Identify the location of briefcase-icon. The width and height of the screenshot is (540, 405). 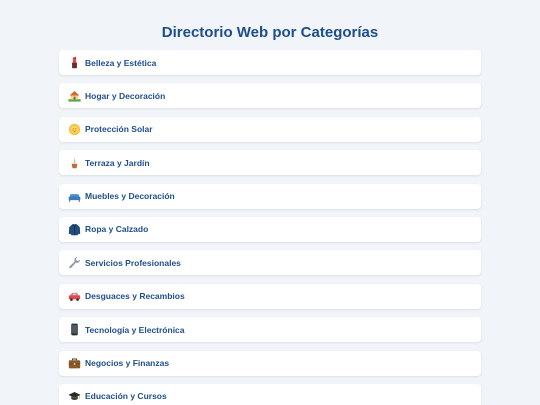
(74, 363).